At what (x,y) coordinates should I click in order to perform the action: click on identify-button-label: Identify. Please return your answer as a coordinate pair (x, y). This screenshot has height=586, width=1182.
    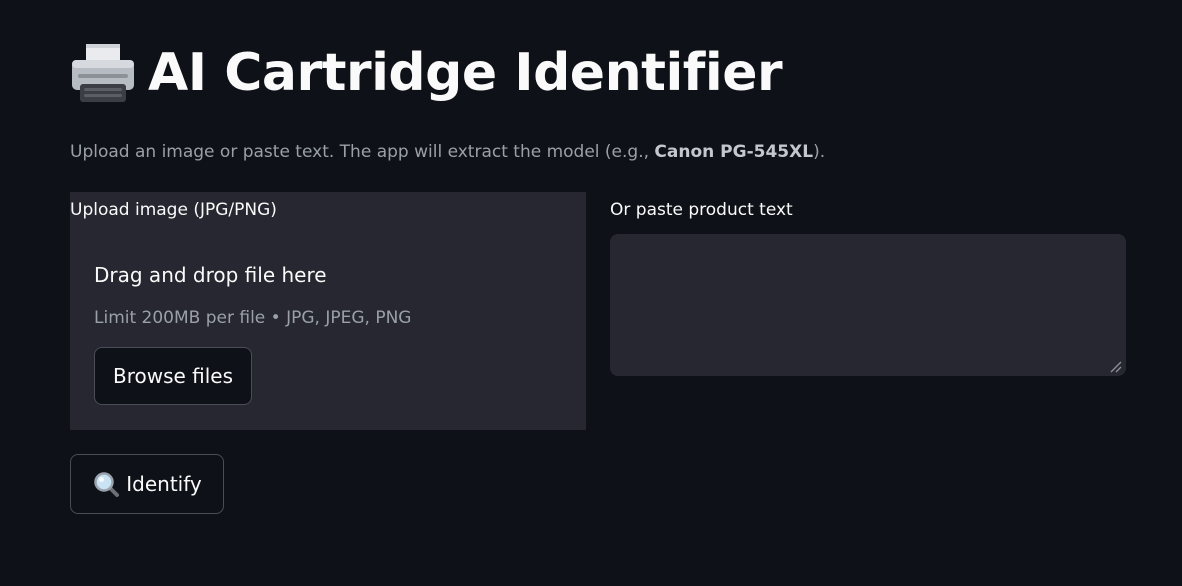
    Looking at the image, I should click on (164, 484).